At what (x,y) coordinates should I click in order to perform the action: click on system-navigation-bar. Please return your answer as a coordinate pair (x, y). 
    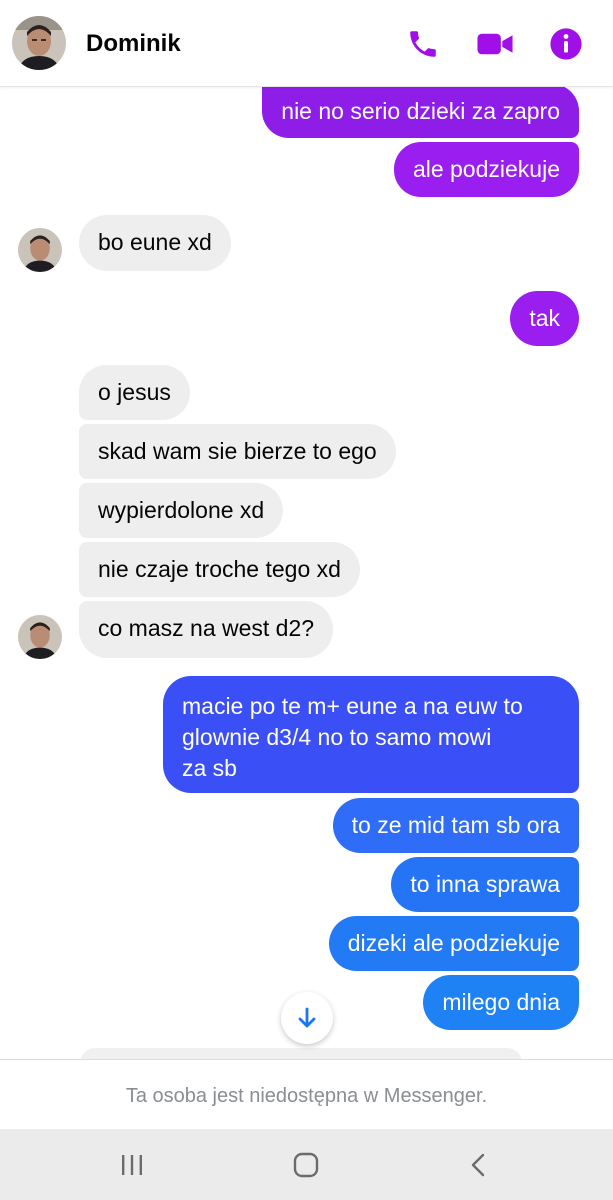
    Looking at the image, I should click on (306, 1164).